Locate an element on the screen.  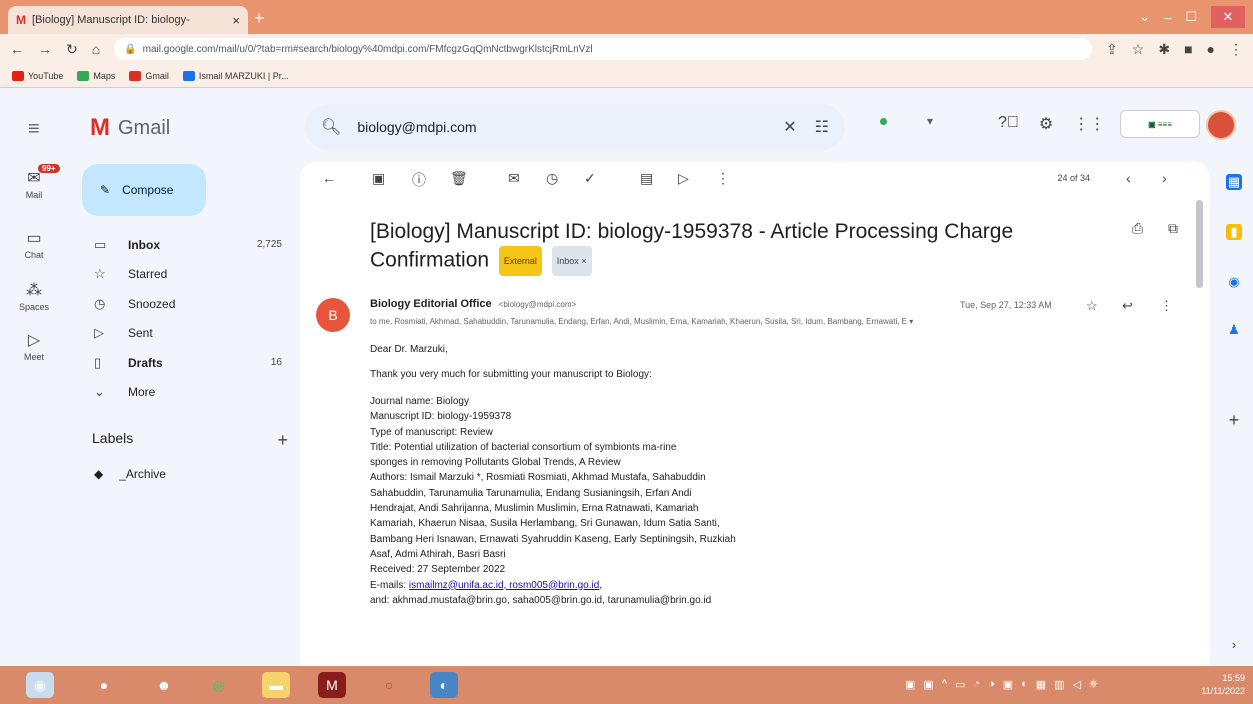
rail-chat: ▭ Chat is located at coordinates (34, 244).